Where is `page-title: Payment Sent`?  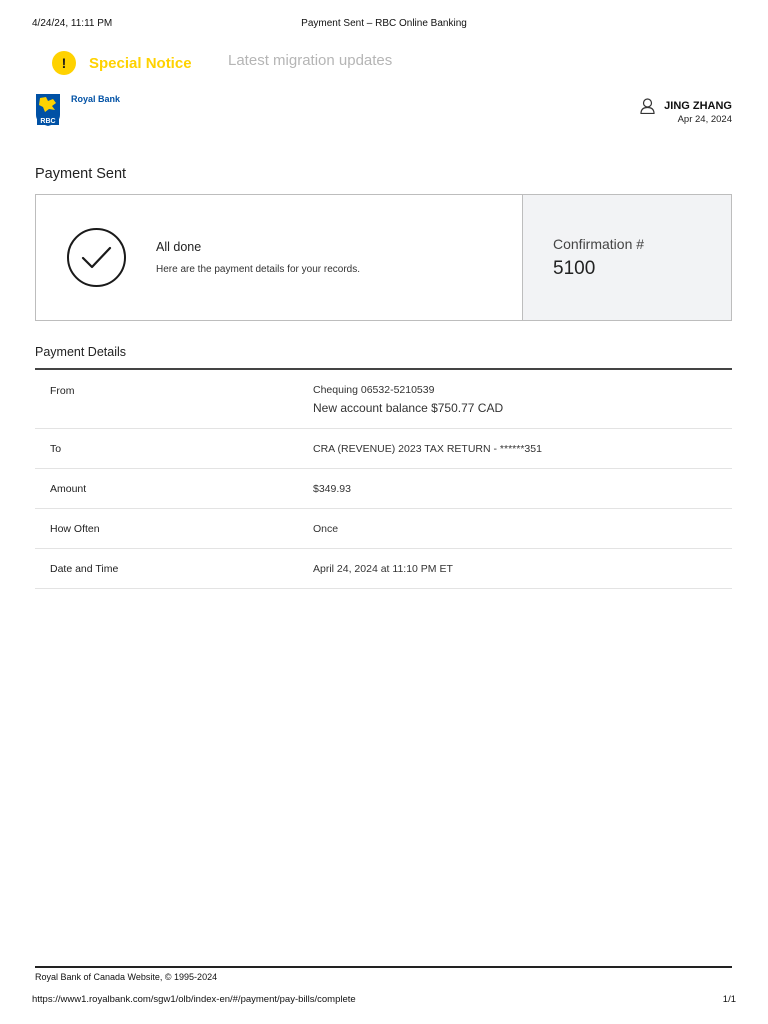
page-title: Payment Sent is located at coordinates (81, 174).